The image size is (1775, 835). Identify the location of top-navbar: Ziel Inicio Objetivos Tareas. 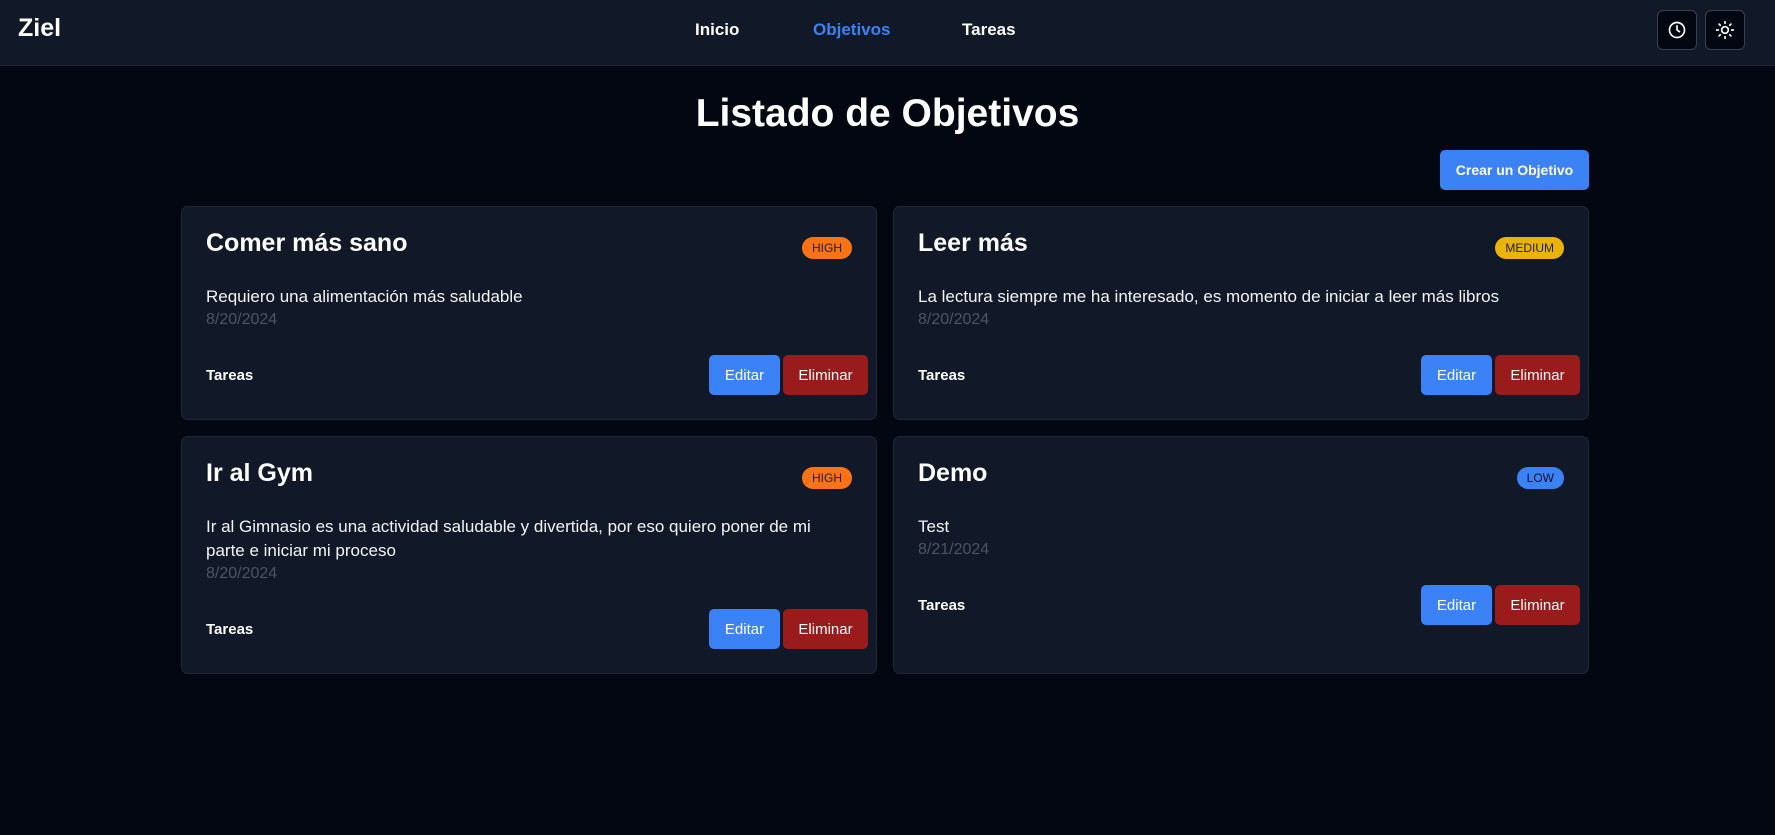
(887, 33).